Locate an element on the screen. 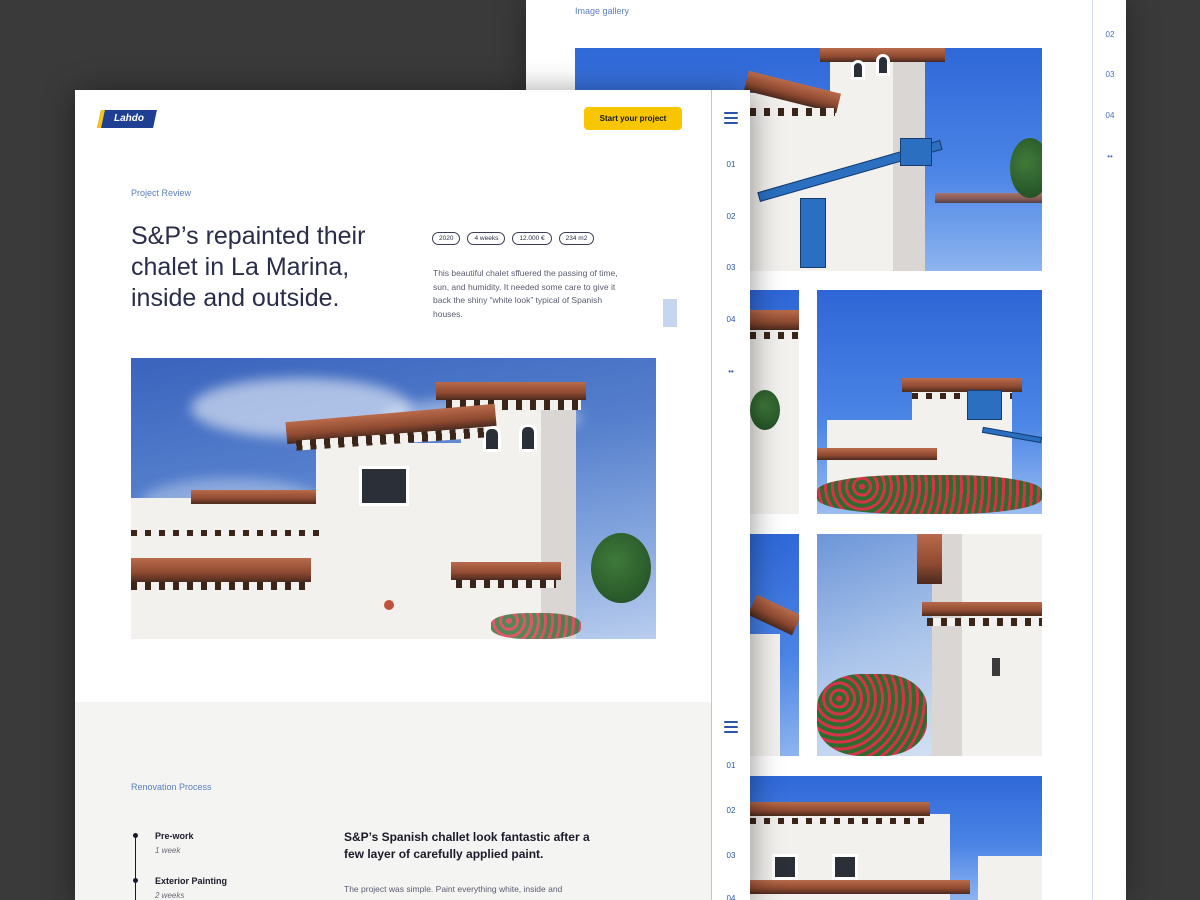 The width and height of the screenshot is (1200, 900). gallery-photo-arch-partial is located at coordinates (774, 402).